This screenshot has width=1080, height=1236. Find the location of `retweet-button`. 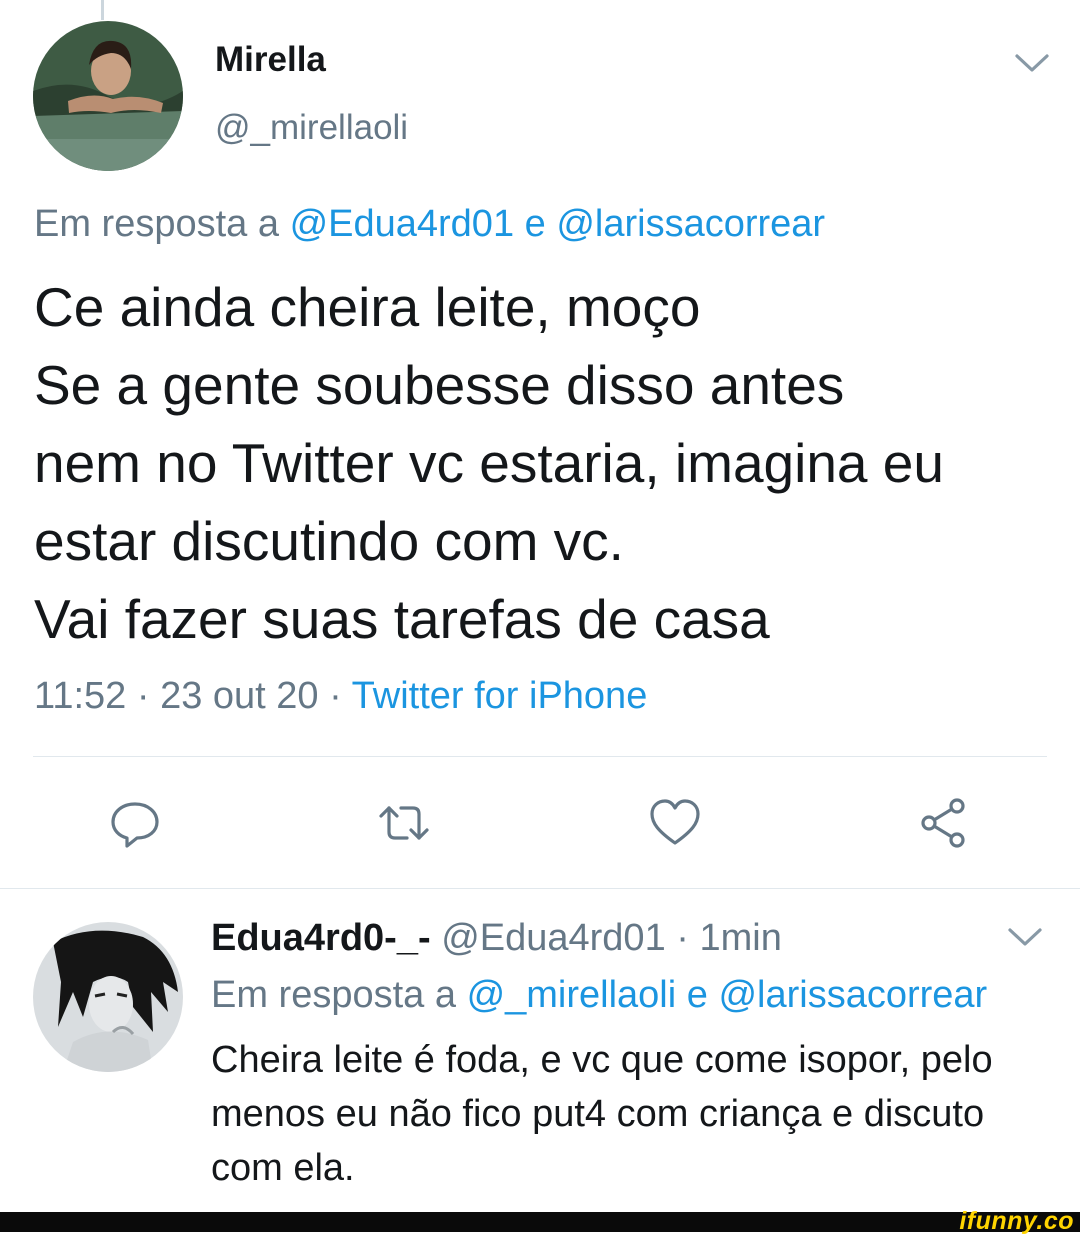

retweet-button is located at coordinates (404, 823).